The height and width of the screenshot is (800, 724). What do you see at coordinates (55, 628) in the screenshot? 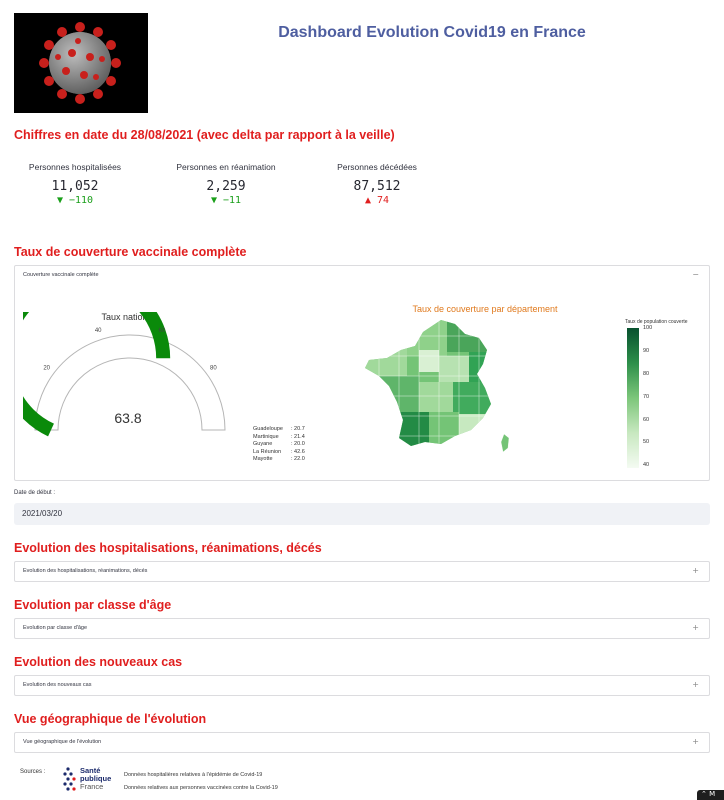
I see `expander-label: Evolution par classe d'âge` at bounding box center [55, 628].